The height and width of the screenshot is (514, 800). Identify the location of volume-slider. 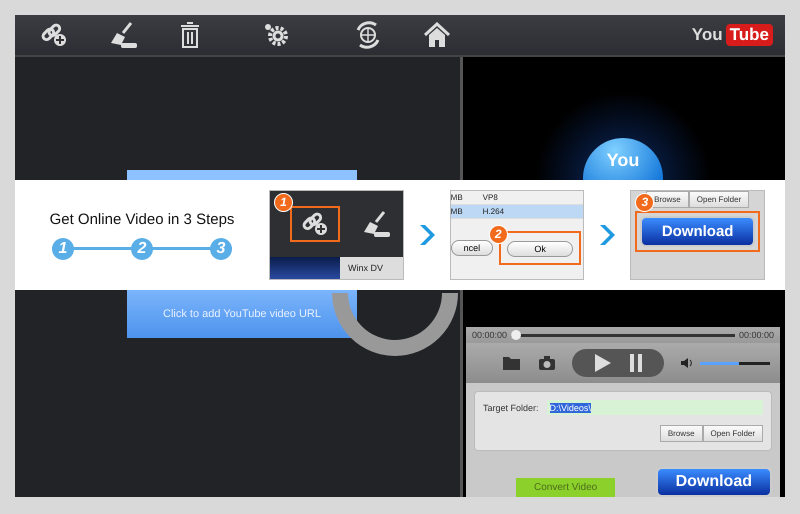
(735, 363).